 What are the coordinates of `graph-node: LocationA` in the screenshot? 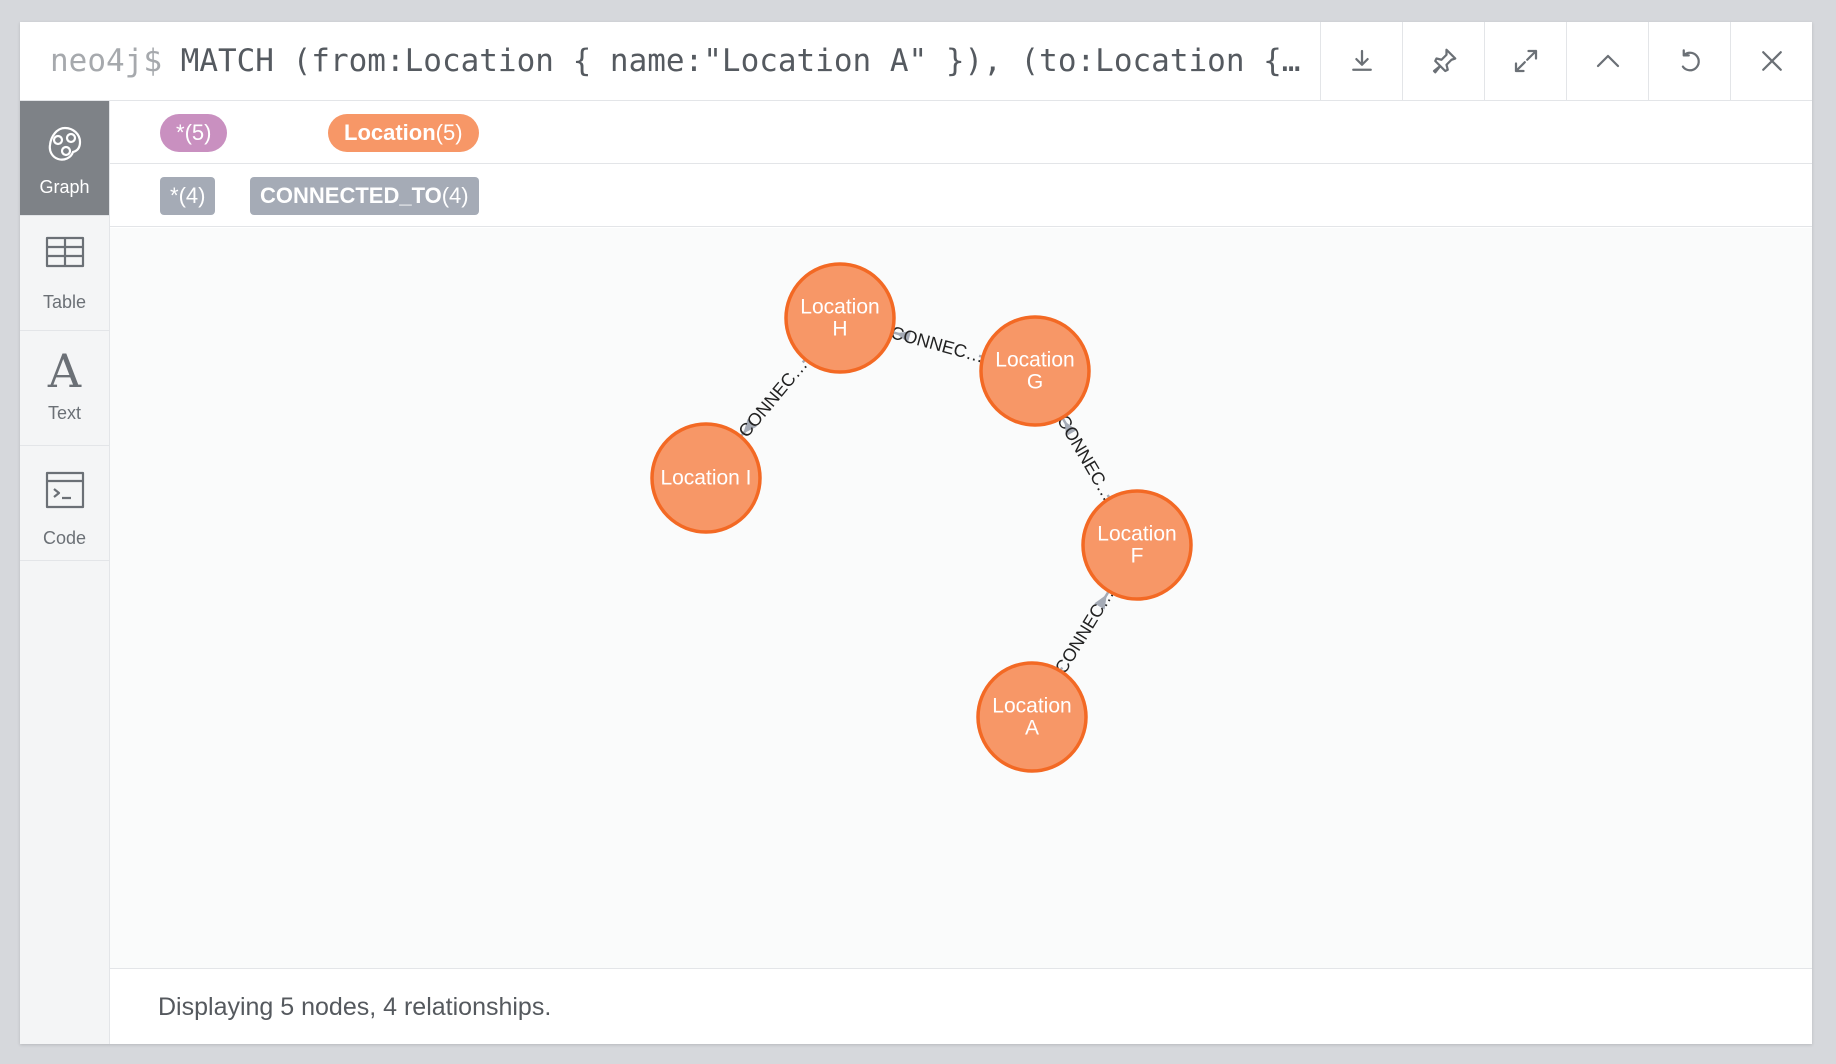 It's located at (1032, 717).